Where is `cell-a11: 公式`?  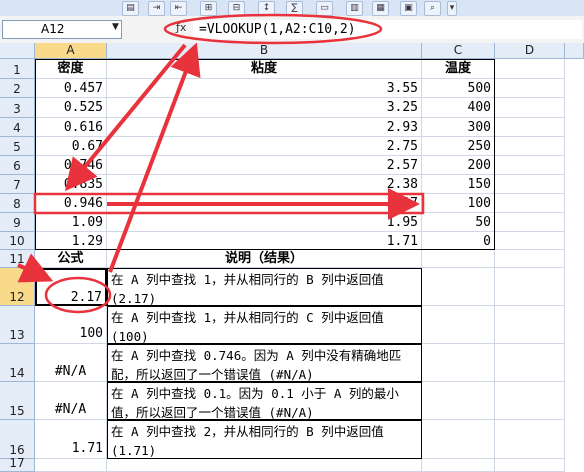 cell-a11: 公式 is located at coordinates (71, 259).